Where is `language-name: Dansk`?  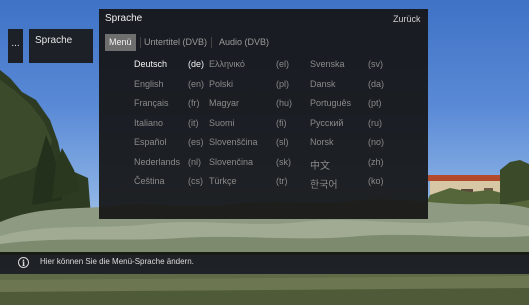 language-name: Dansk is located at coordinates (323, 83).